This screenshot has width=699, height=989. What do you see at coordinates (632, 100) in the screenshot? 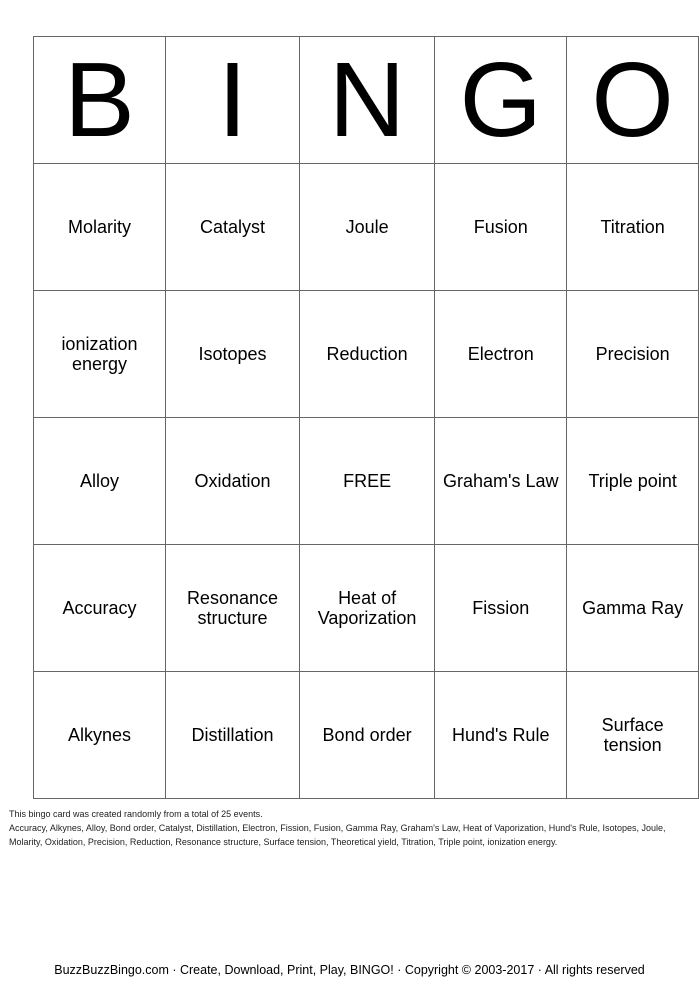
I see `header-letter-o: O` at bounding box center [632, 100].